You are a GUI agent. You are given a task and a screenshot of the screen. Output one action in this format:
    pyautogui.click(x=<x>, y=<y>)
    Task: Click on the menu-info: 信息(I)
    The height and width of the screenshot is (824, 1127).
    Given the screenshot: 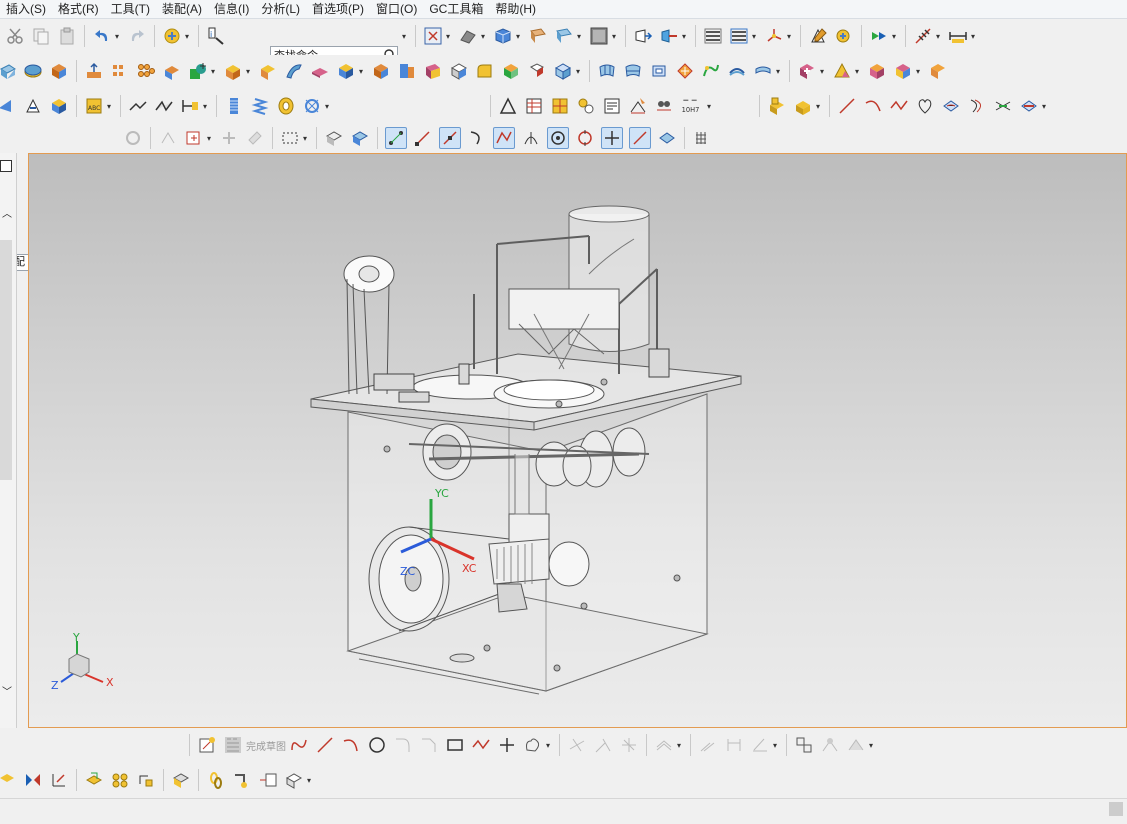 What is the action you would take?
    pyautogui.click(x=231, y=9)
    